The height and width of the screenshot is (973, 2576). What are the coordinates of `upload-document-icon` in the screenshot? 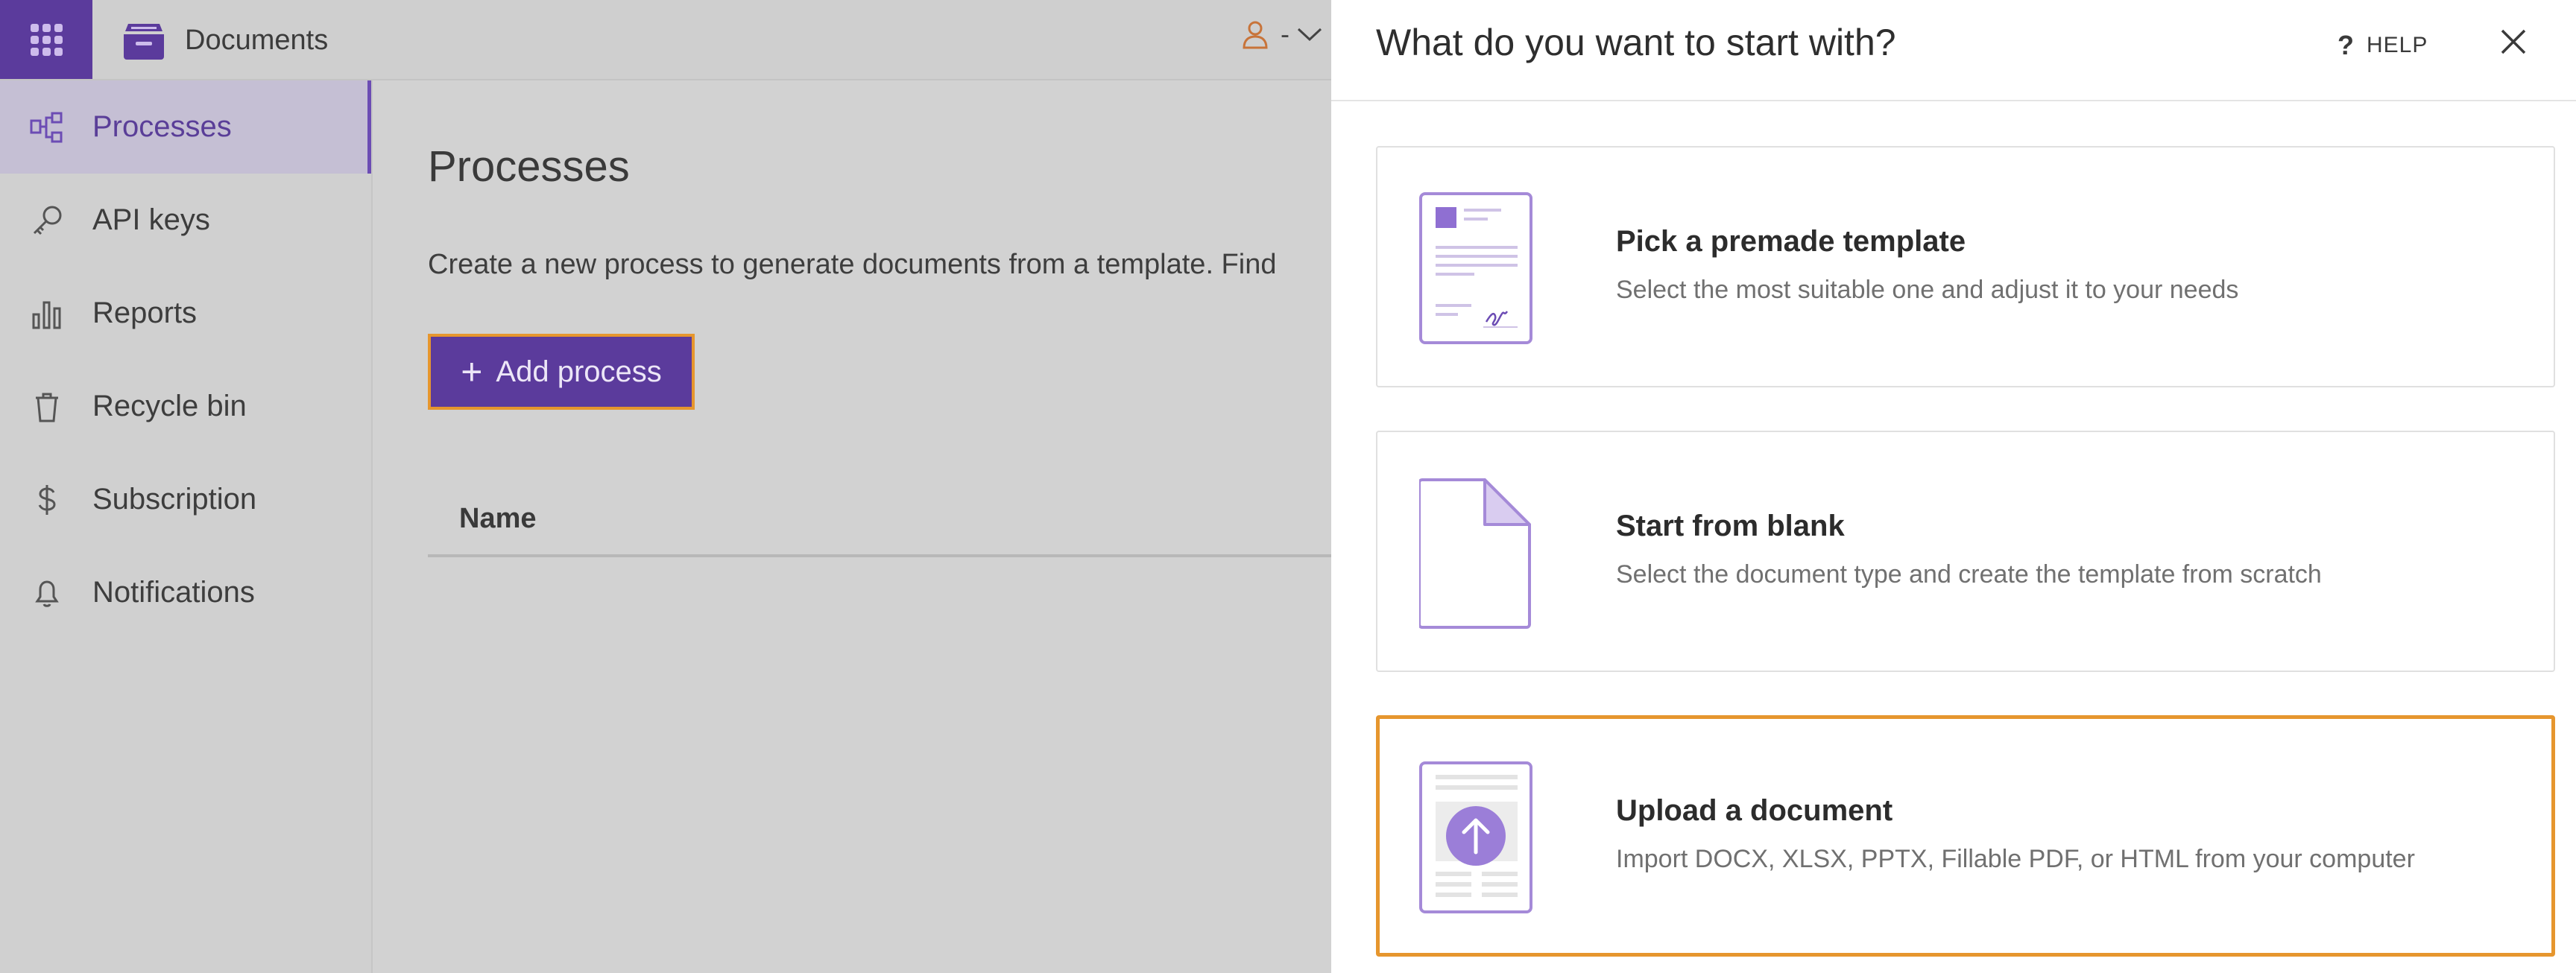 It's located at (1476, 837).